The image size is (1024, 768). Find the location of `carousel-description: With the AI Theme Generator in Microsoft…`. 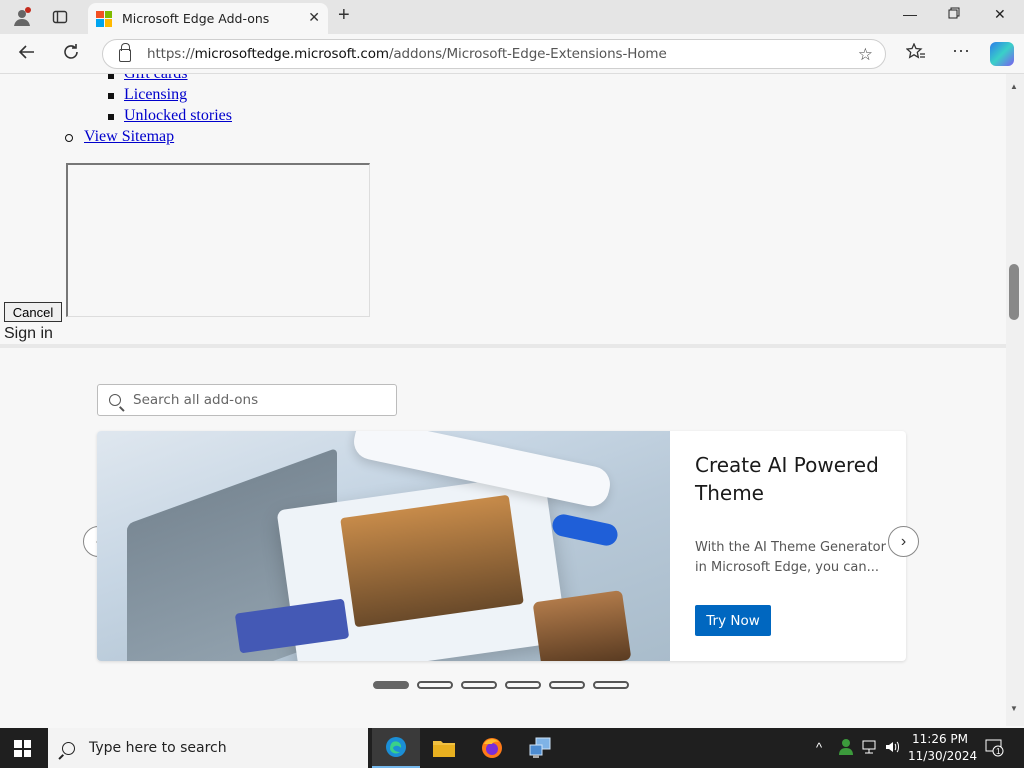

carousel-description: With the AI Theme Generator in Microsoft… is located at coordinates (790, 557).